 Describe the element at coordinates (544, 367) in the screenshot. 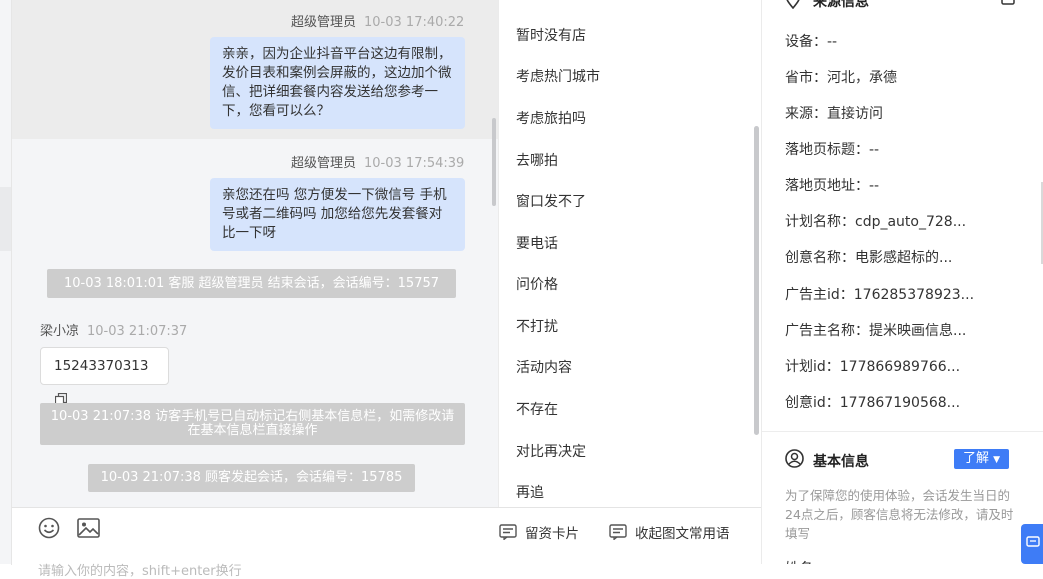

I see `quick-reply-item: 活动内容` at that location.